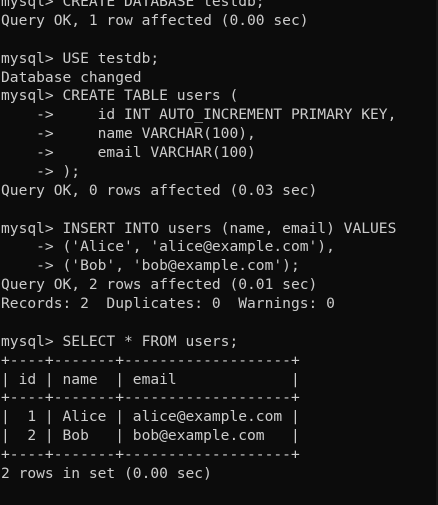  I want to click on terminal-line: 2 rows in set (0.00 sec), so click(106, 473).